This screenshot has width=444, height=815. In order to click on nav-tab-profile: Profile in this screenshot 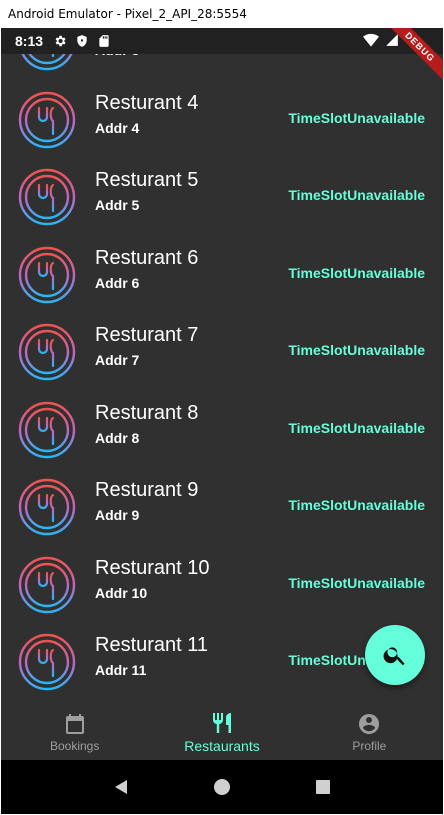, I will do `click(369, 732)`.